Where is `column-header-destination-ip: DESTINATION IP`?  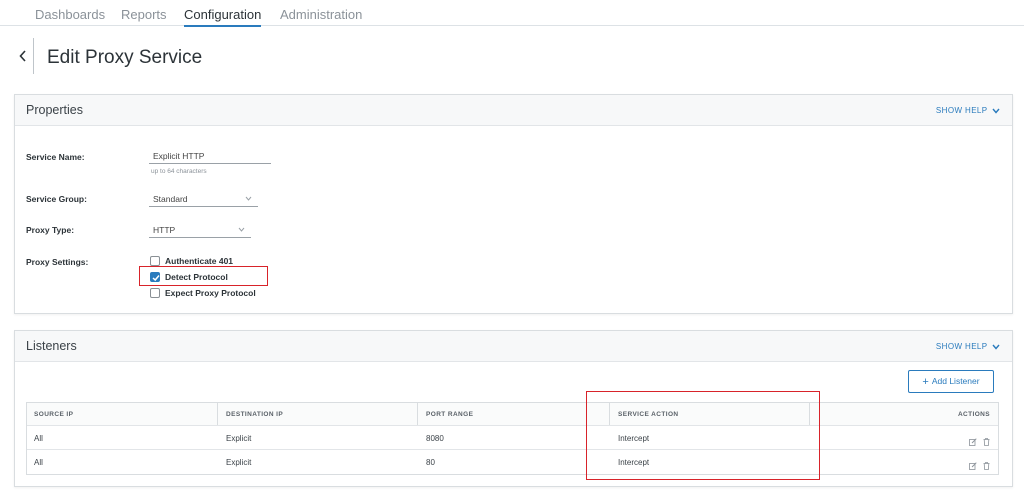 column-header-destination-ip: DESTINATION IP is located at coordinates (318, 414).